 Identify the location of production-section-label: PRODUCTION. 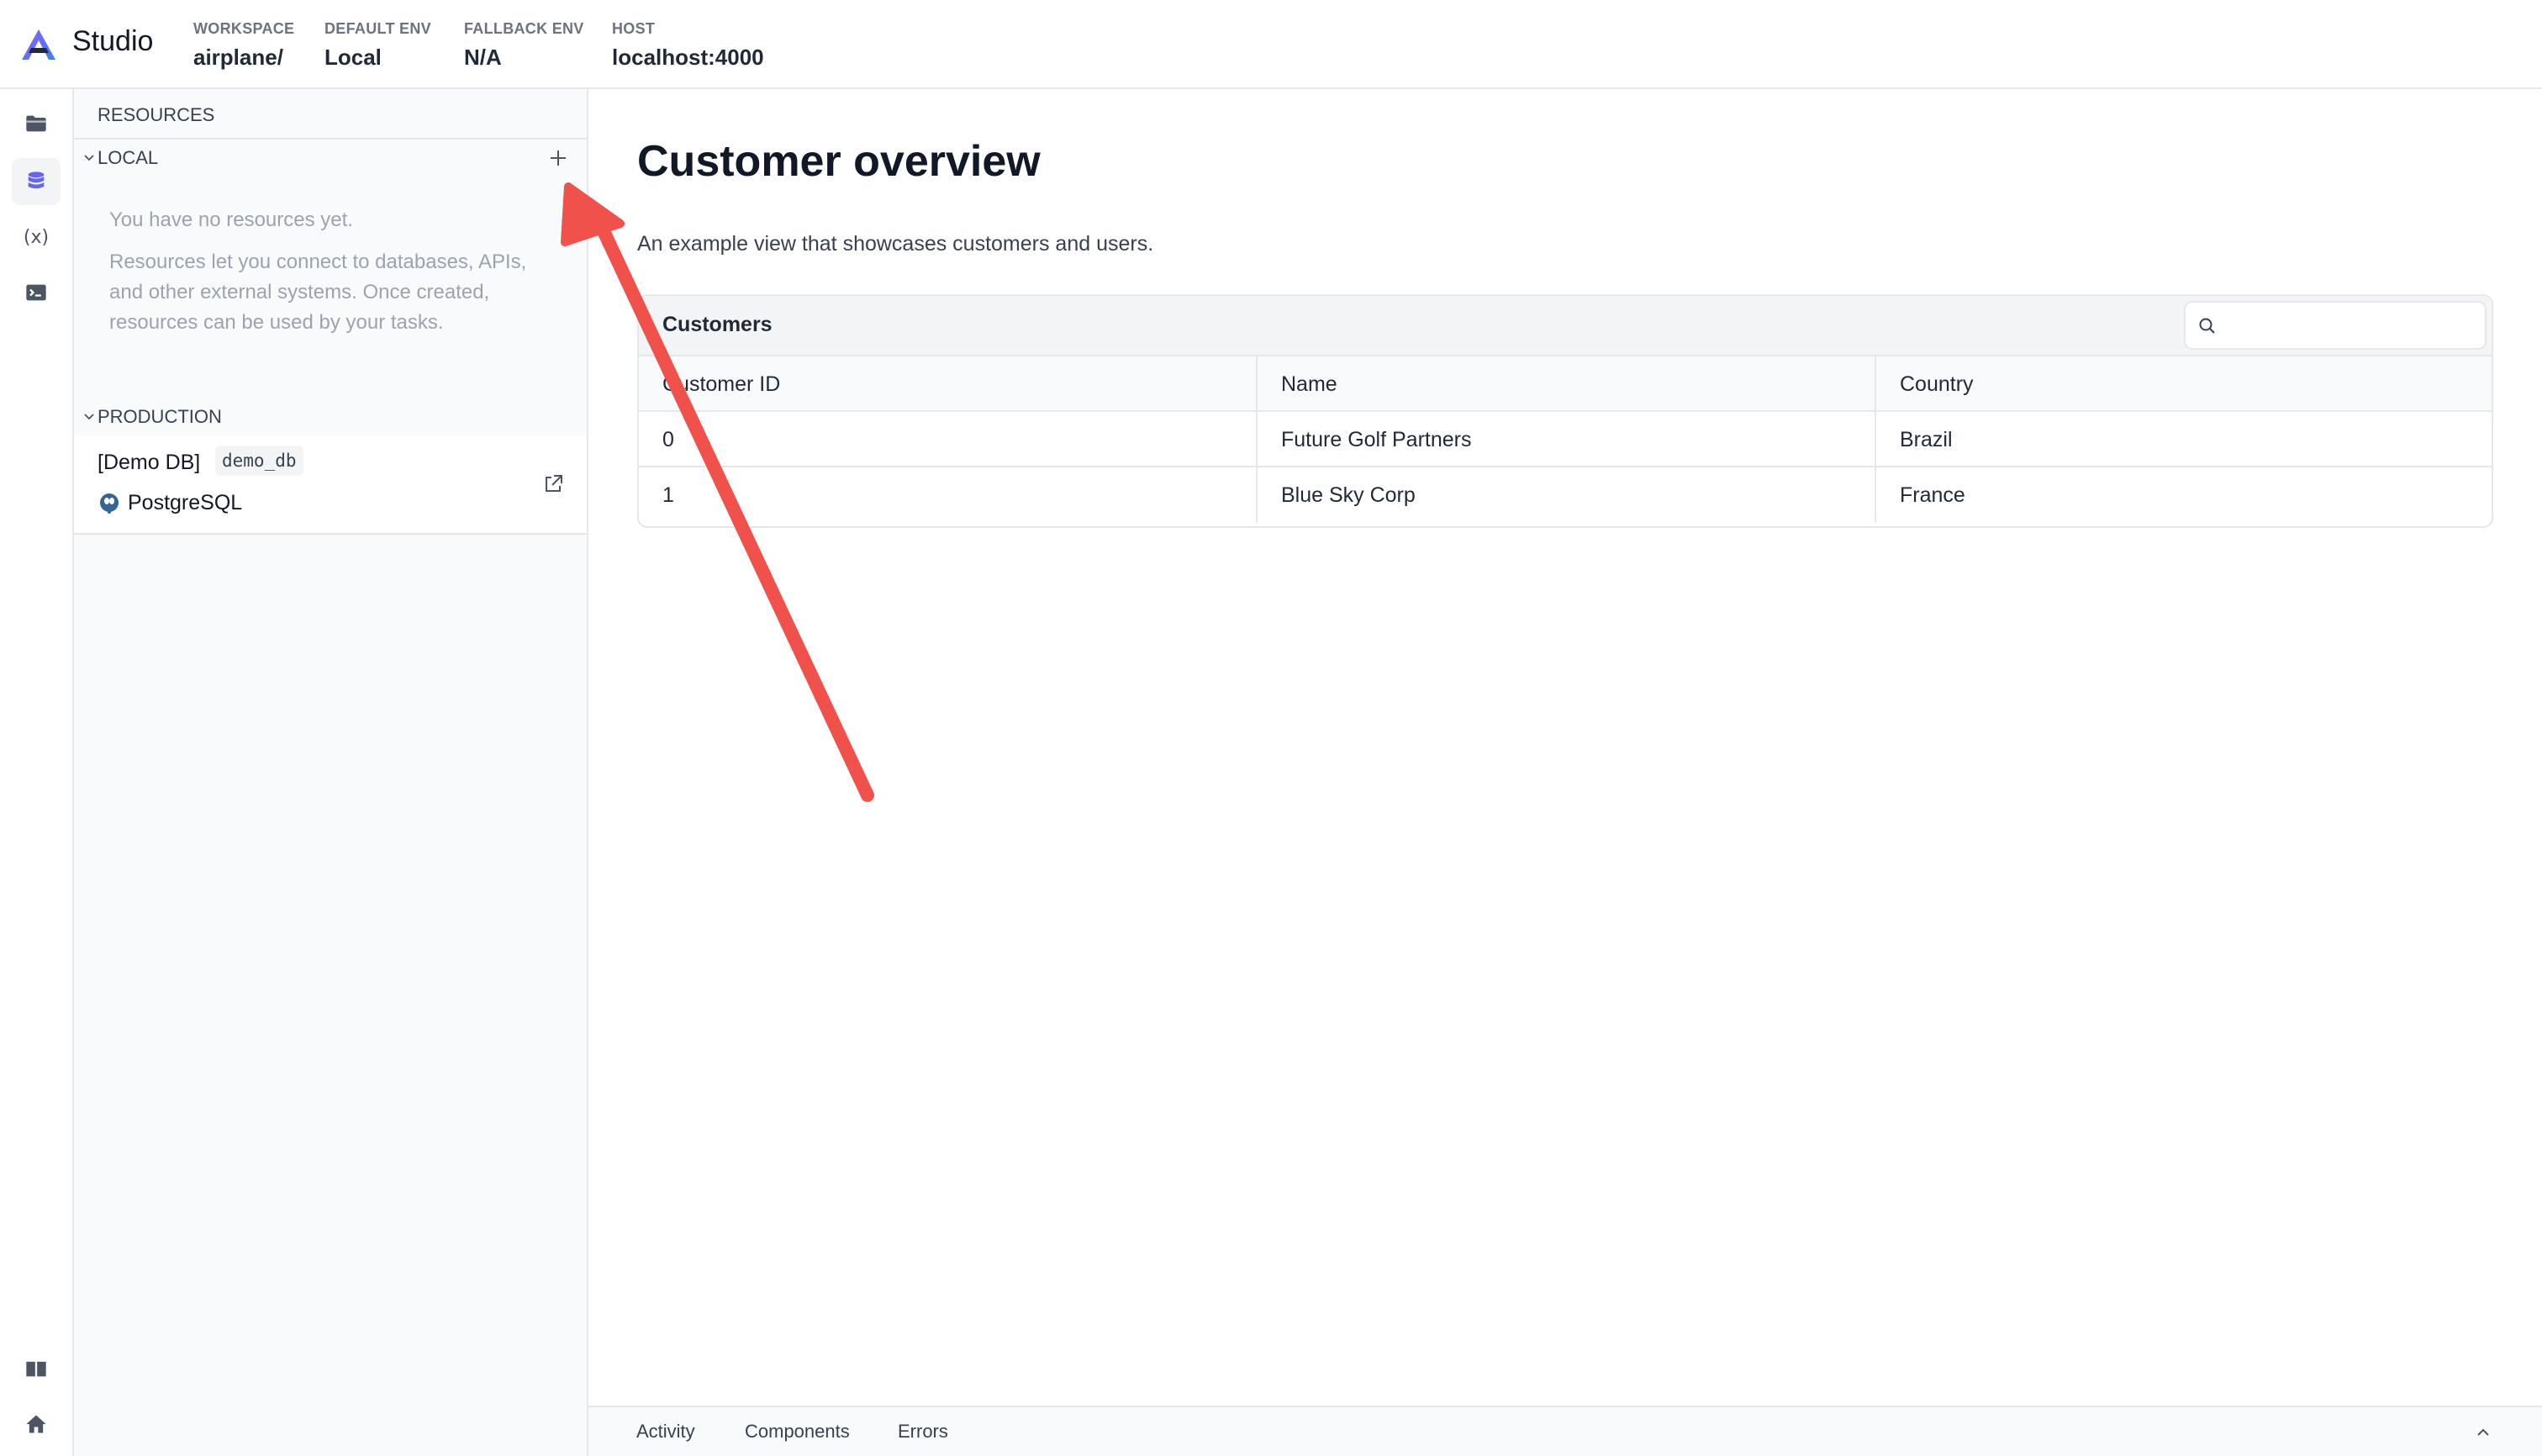
(160, 416).